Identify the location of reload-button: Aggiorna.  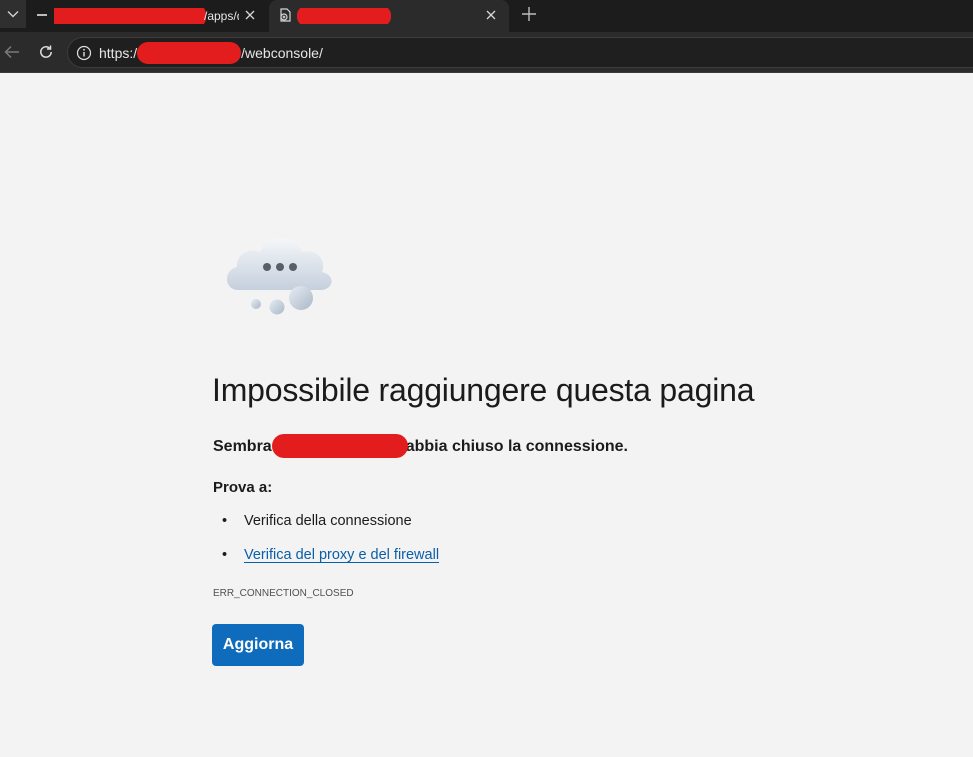
(258, 645).